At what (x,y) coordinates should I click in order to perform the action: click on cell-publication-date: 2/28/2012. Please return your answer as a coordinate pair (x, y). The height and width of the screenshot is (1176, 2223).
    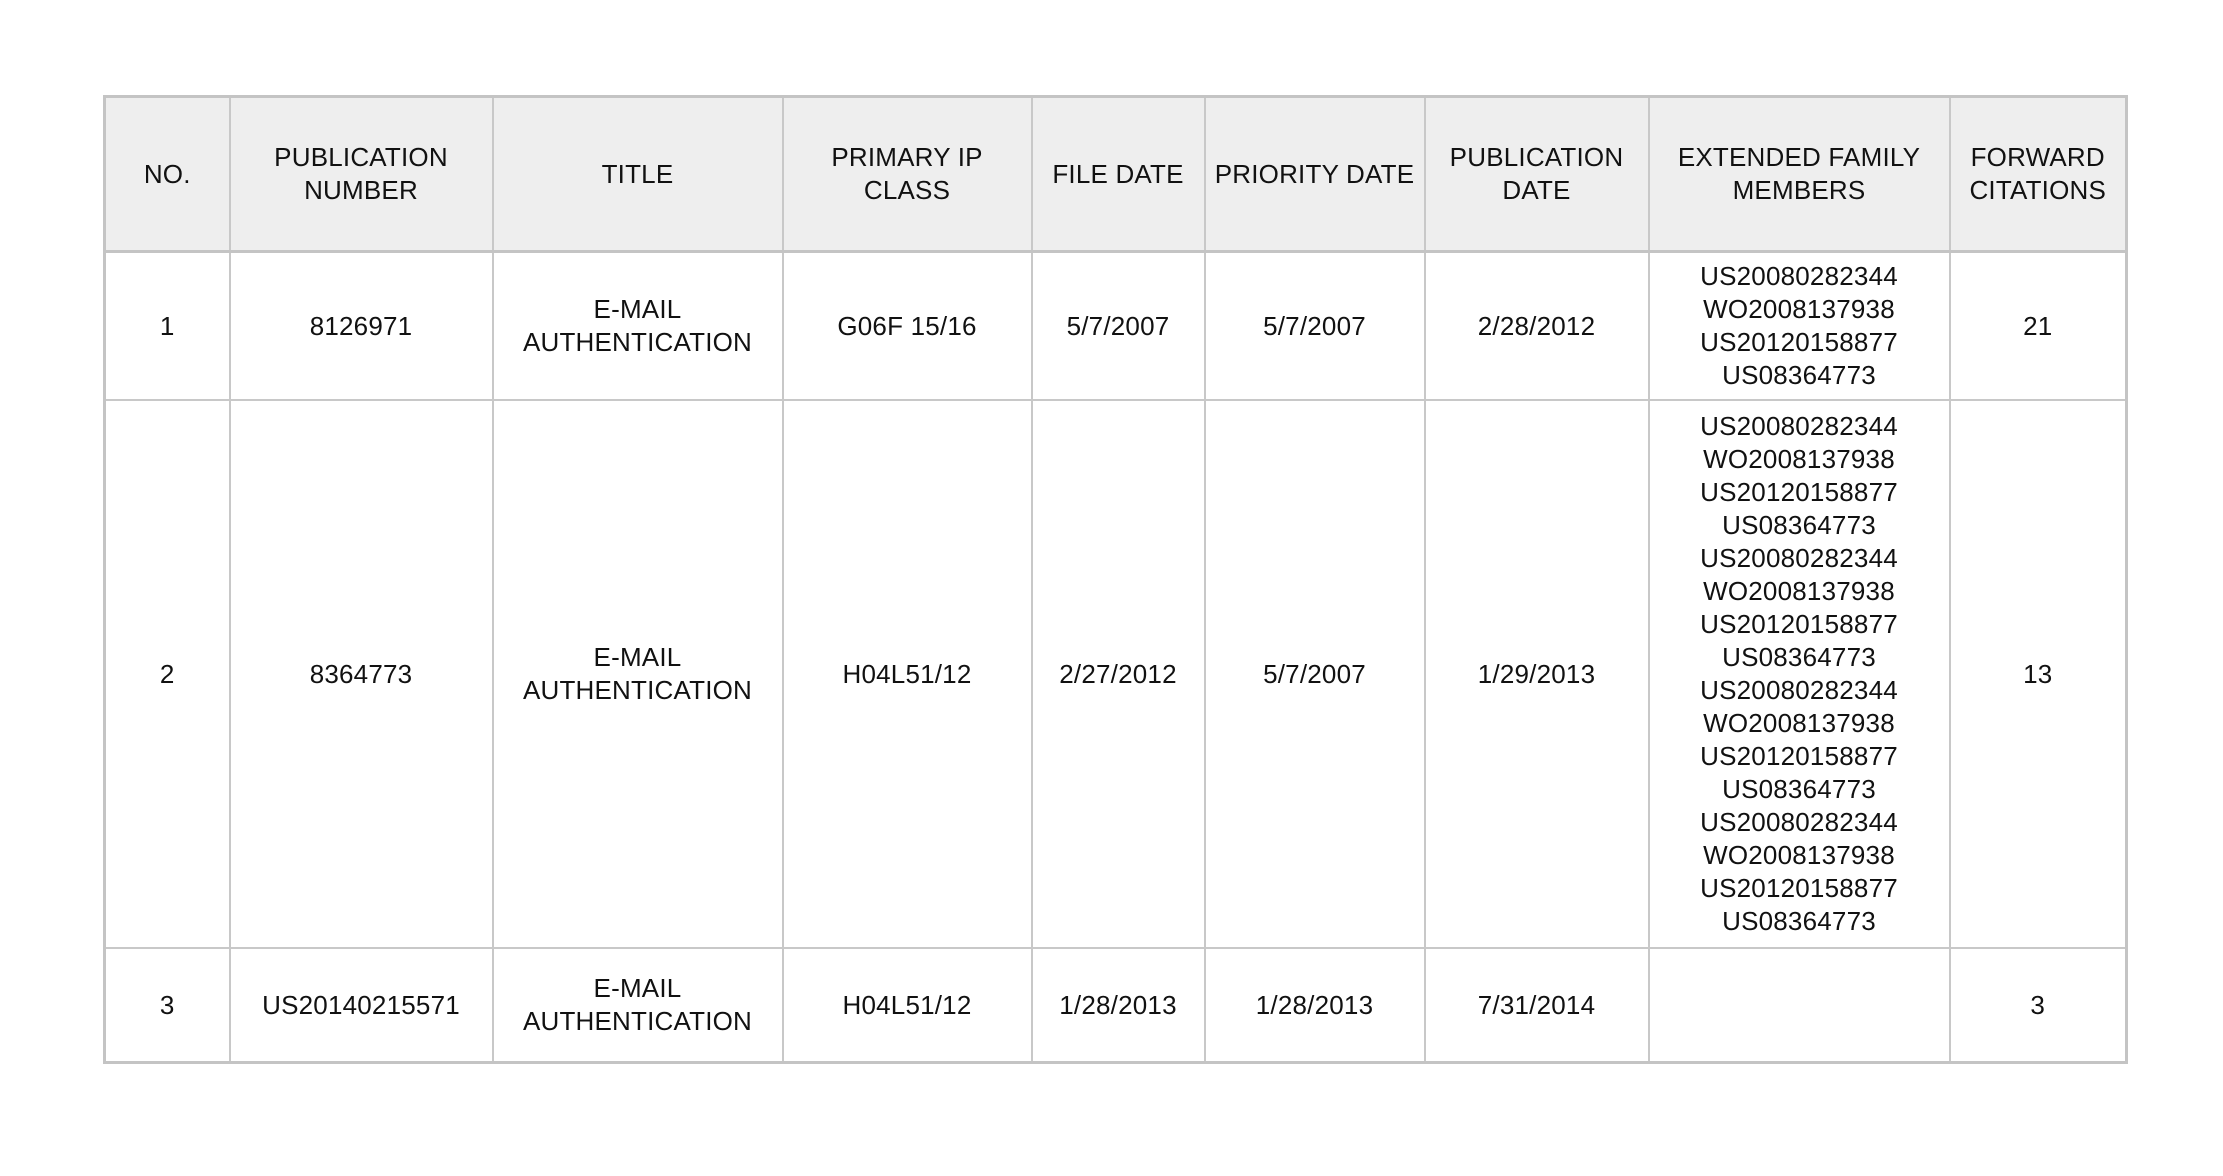
    Looking at the image, I should click on (1536, 325).